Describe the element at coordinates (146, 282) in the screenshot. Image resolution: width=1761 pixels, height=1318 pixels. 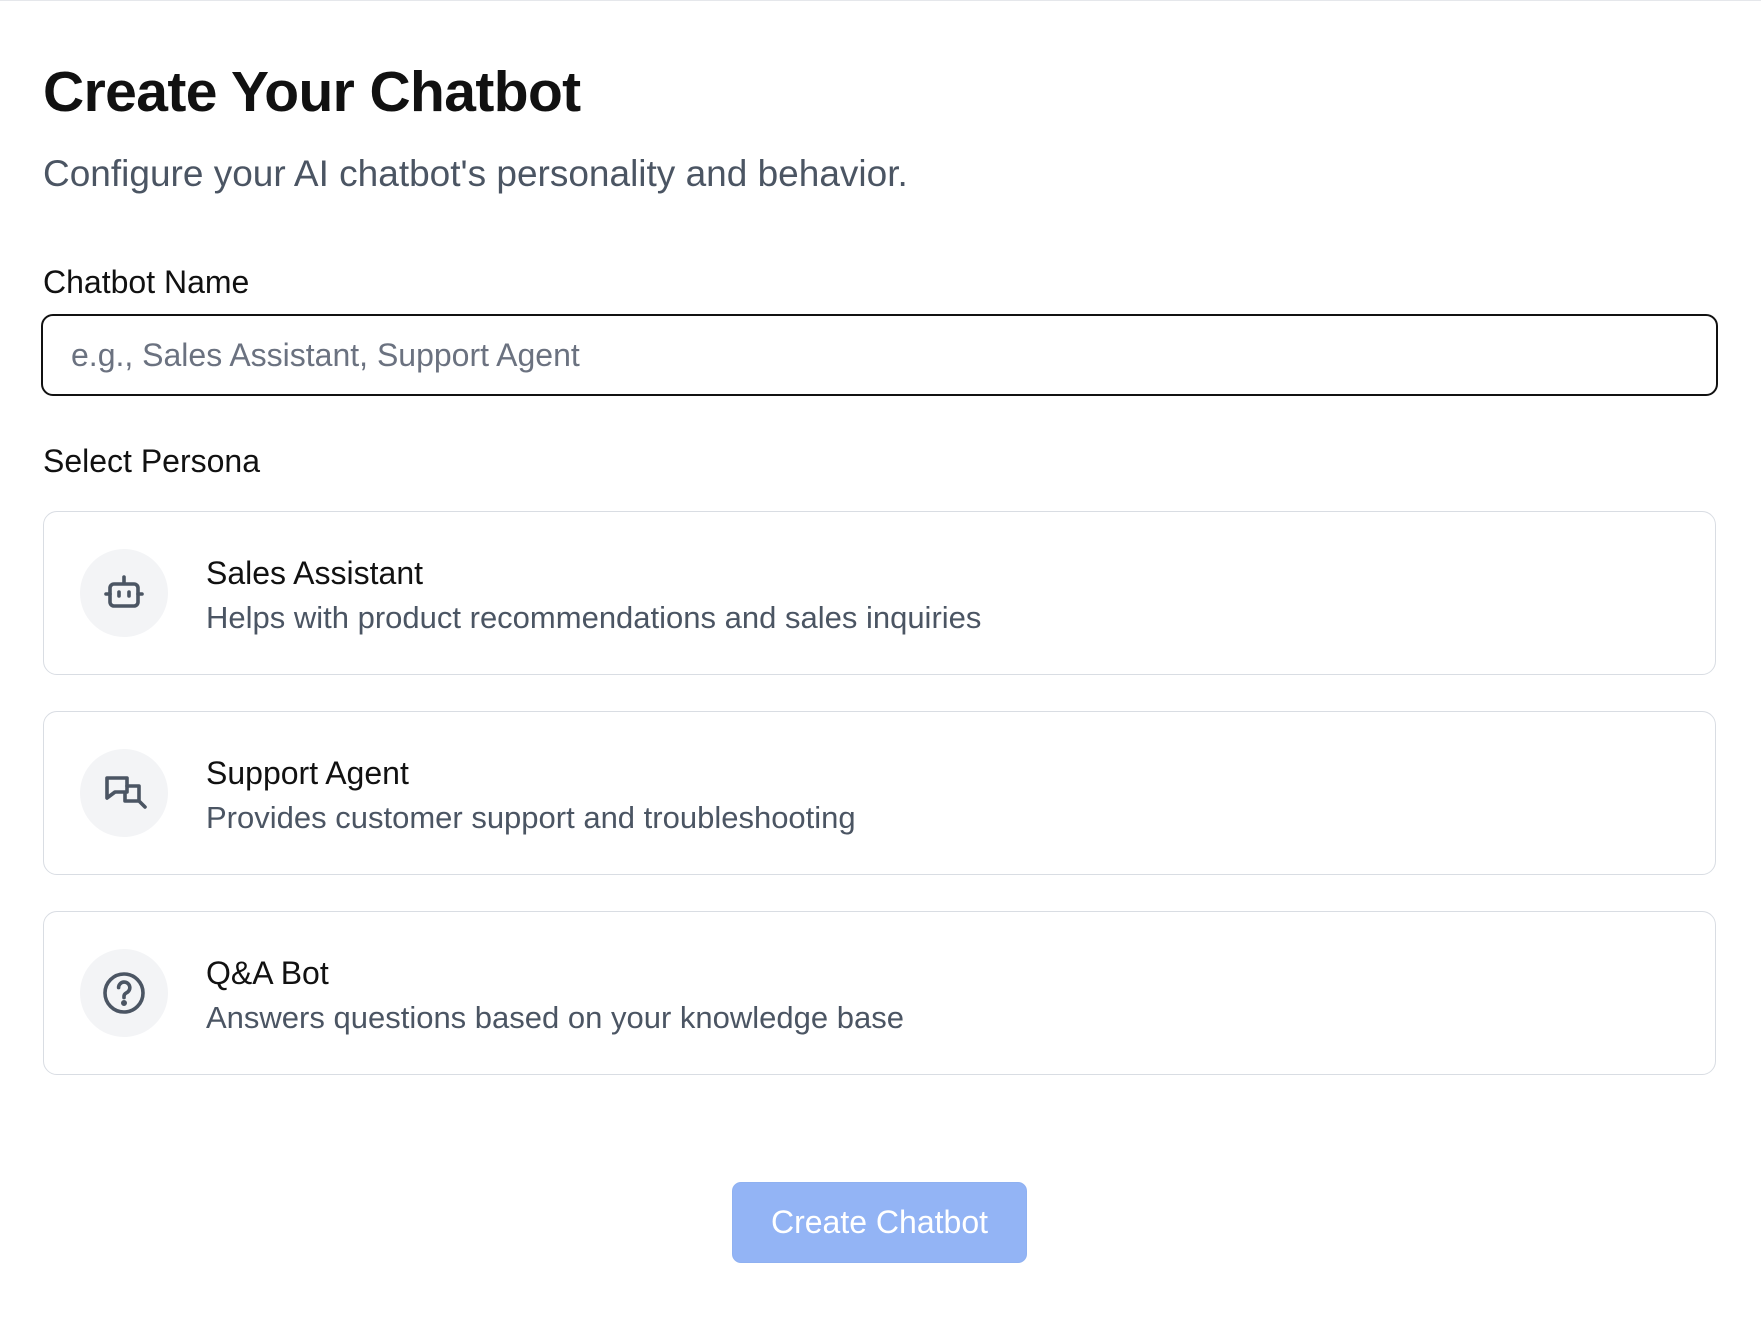
I see `chatbot-name-label: Chatbot Name` at that location.